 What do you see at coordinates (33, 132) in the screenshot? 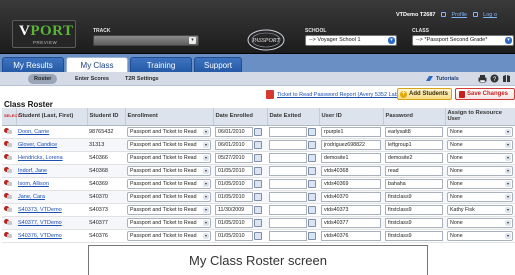
I see `student-name-link: Doon, Carrie` at bounding box center [33, 132].